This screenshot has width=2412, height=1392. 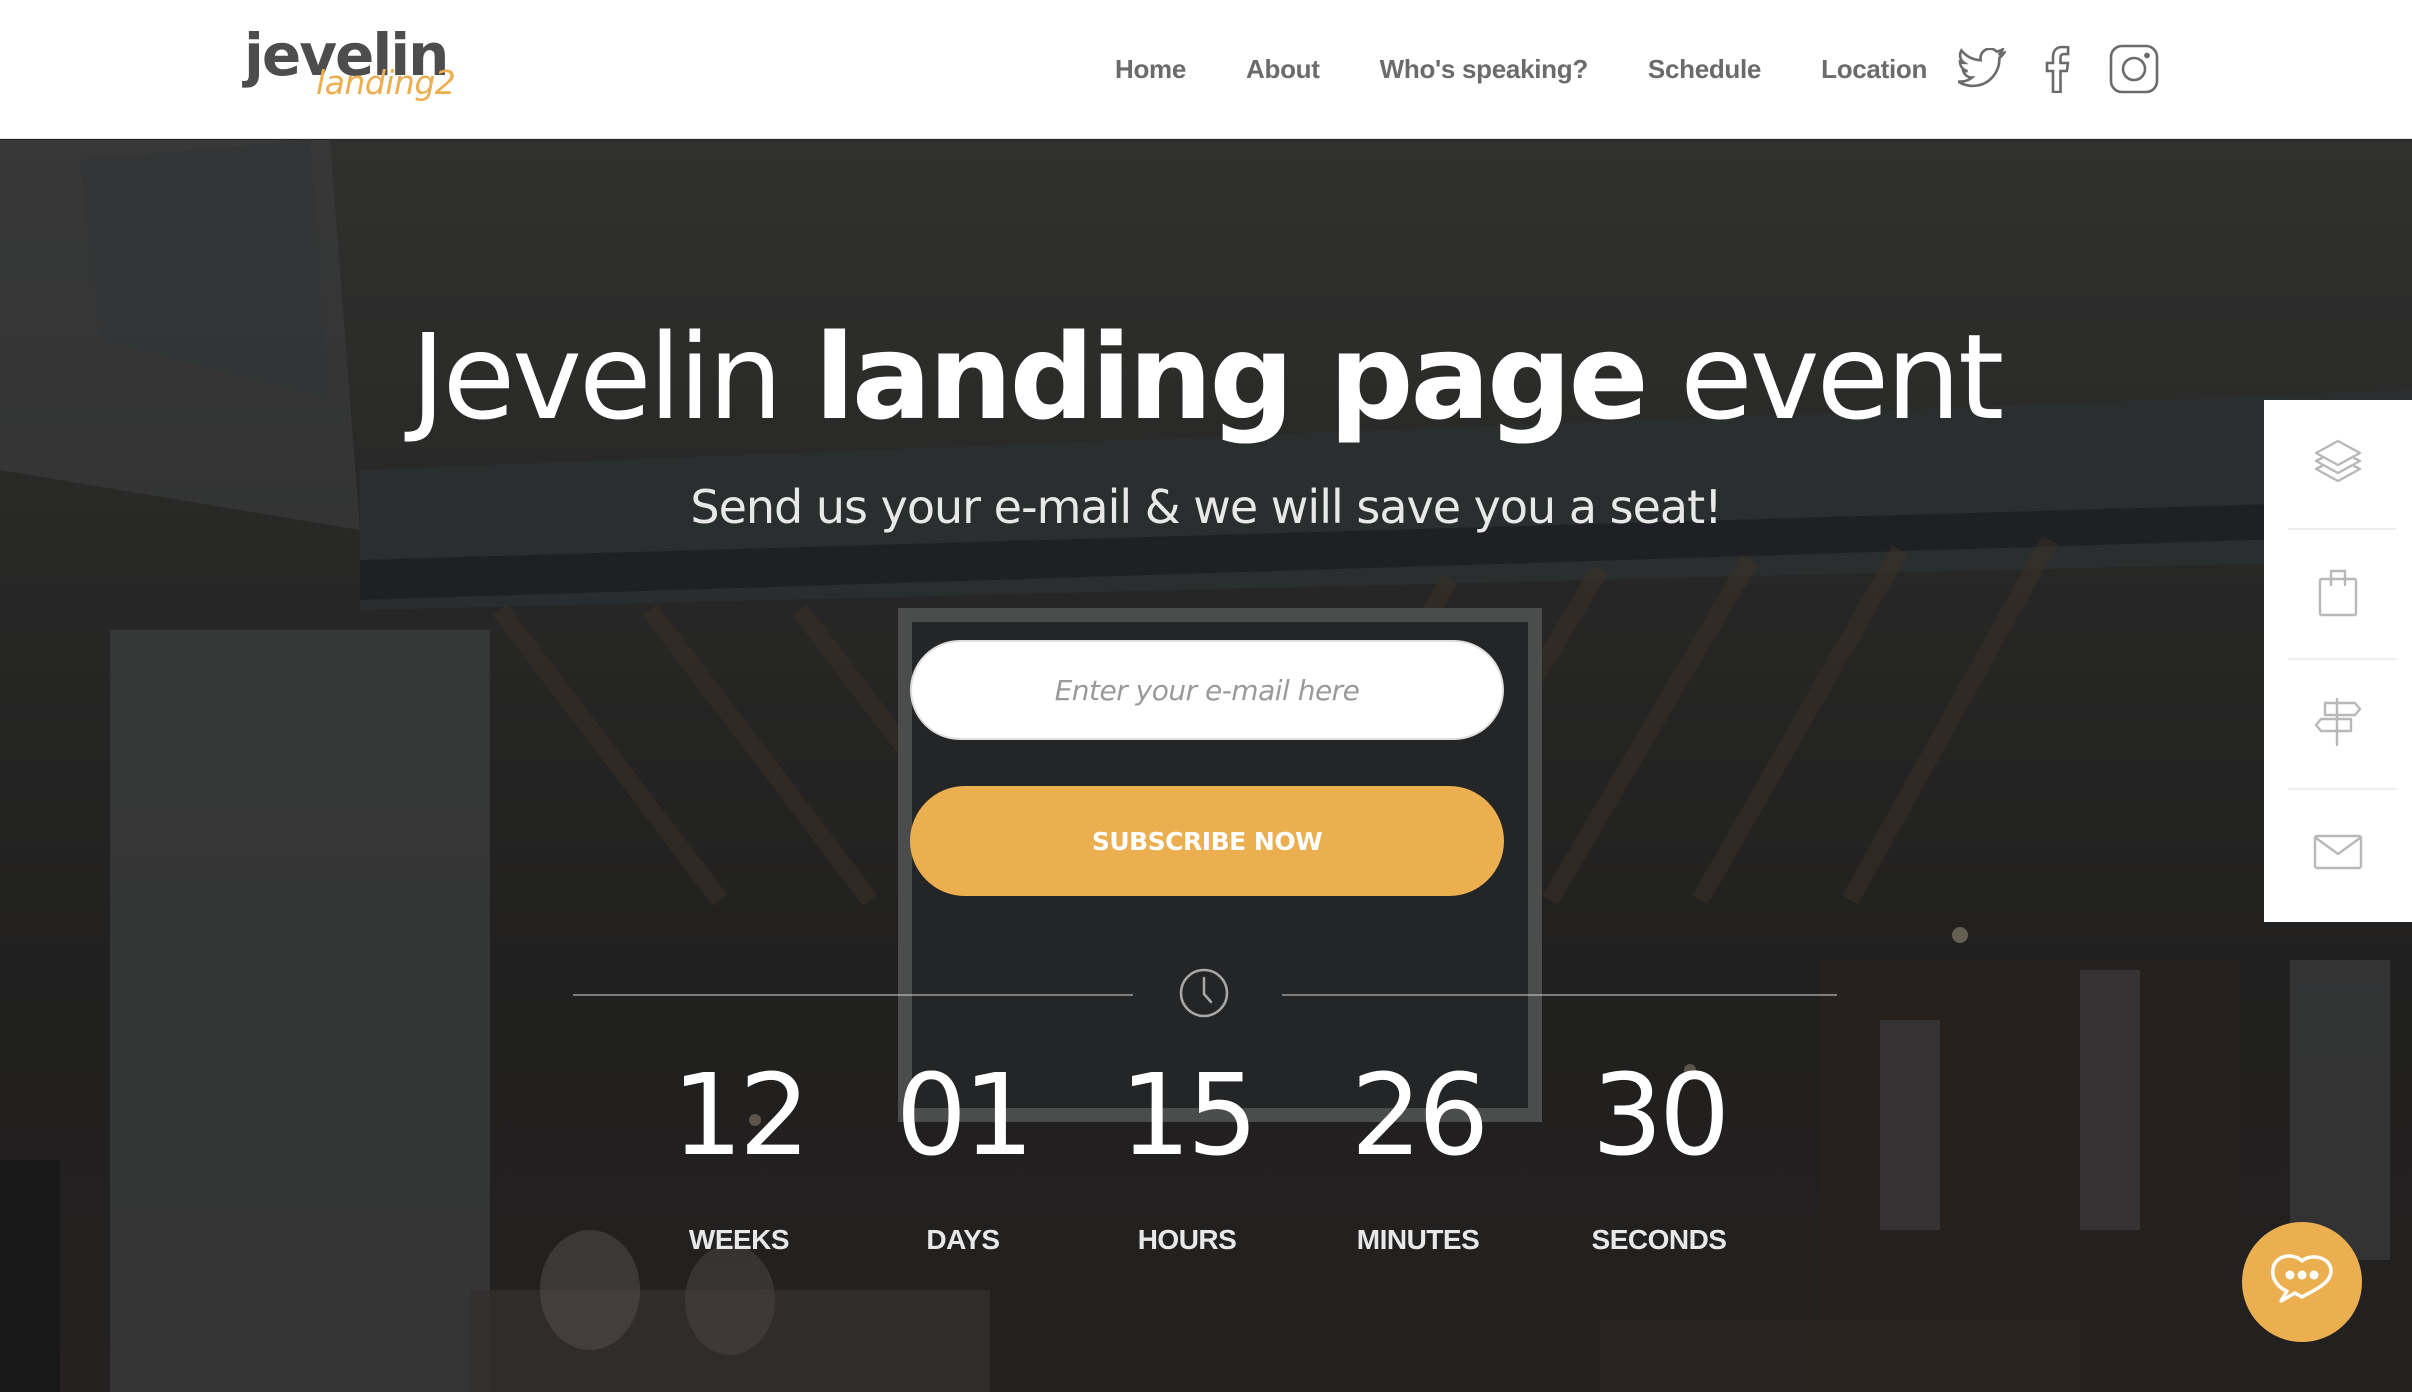 I want to click on clock-icon, so click(x=1204, y=993).